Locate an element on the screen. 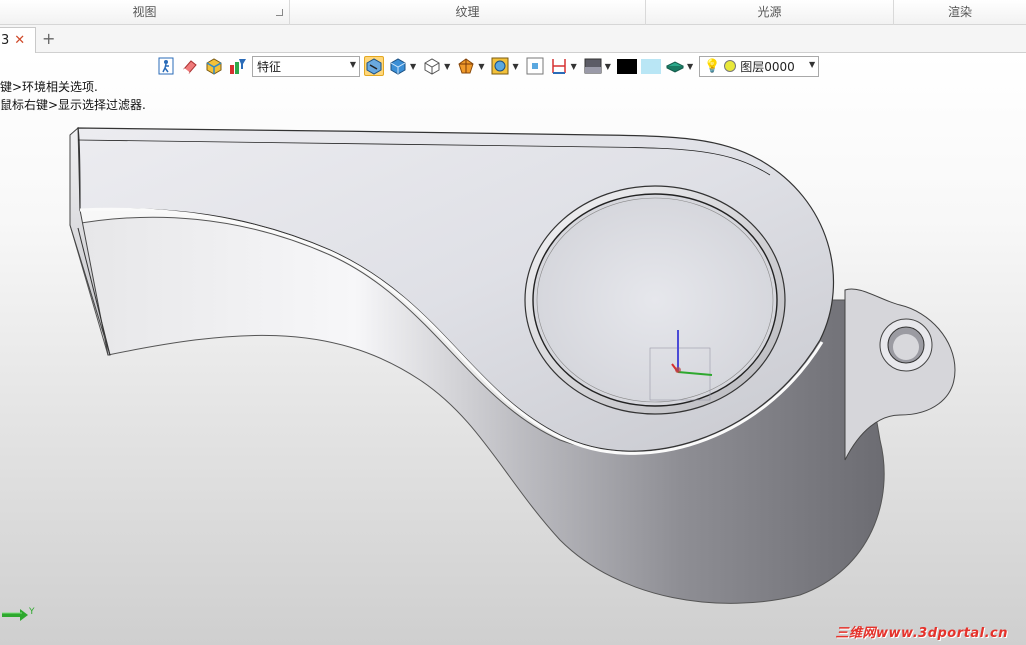 The width and height of the screenshot is (1026, 645). view-orient-icon is located at coordinates (500, 66).